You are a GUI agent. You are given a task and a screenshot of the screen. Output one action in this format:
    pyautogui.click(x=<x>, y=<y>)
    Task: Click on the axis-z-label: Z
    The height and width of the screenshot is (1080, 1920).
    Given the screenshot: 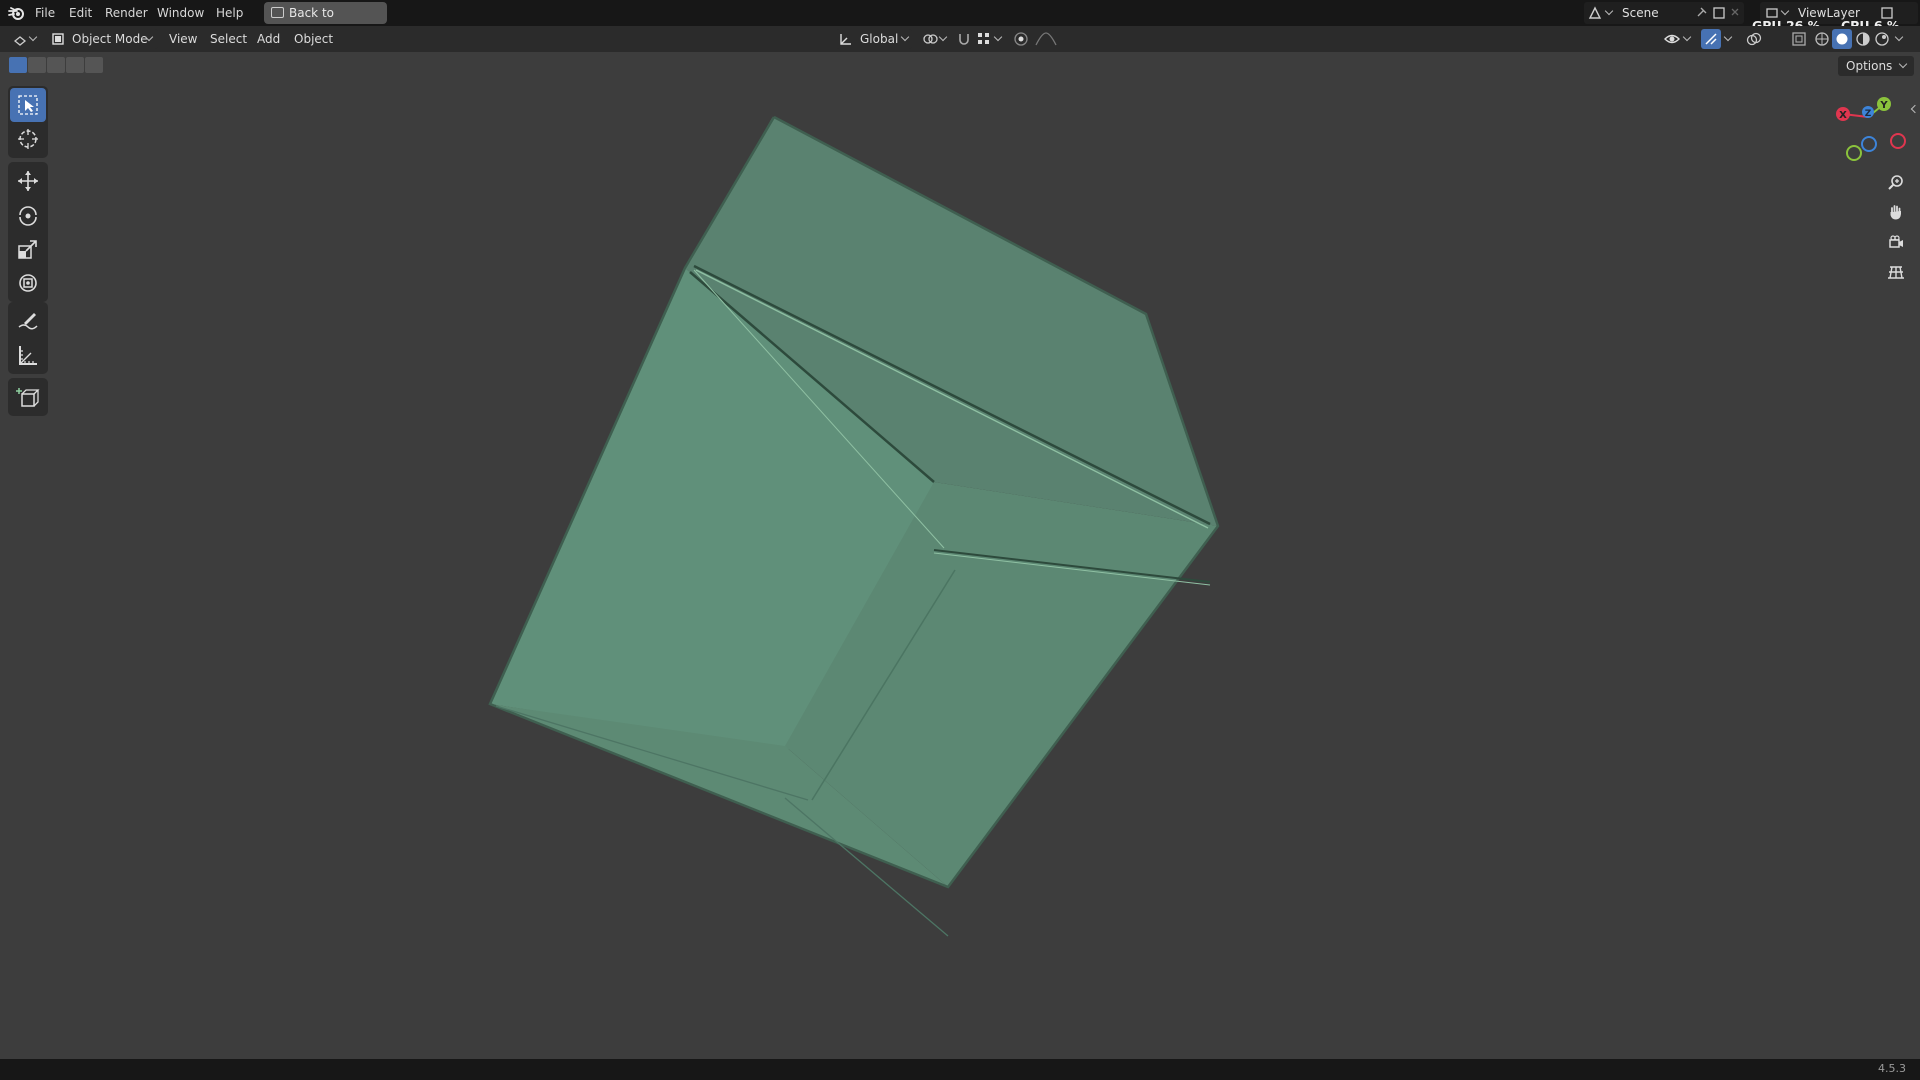 What is the action you would take?
    pyautogui.click(x=1868, y=114)
    